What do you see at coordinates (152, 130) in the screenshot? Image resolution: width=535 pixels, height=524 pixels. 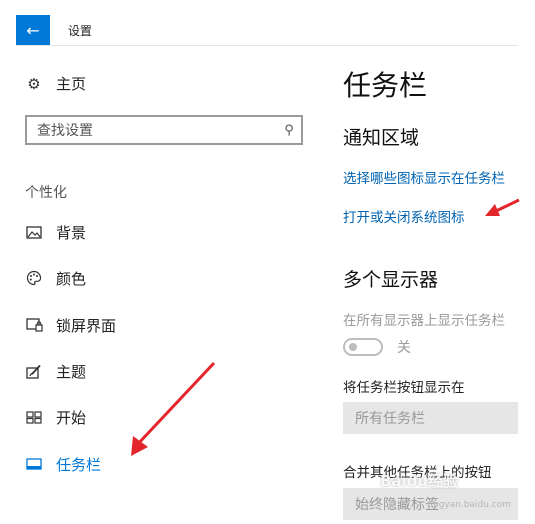 I see `search-input: 查找设置` at bounding box center [152, 130].